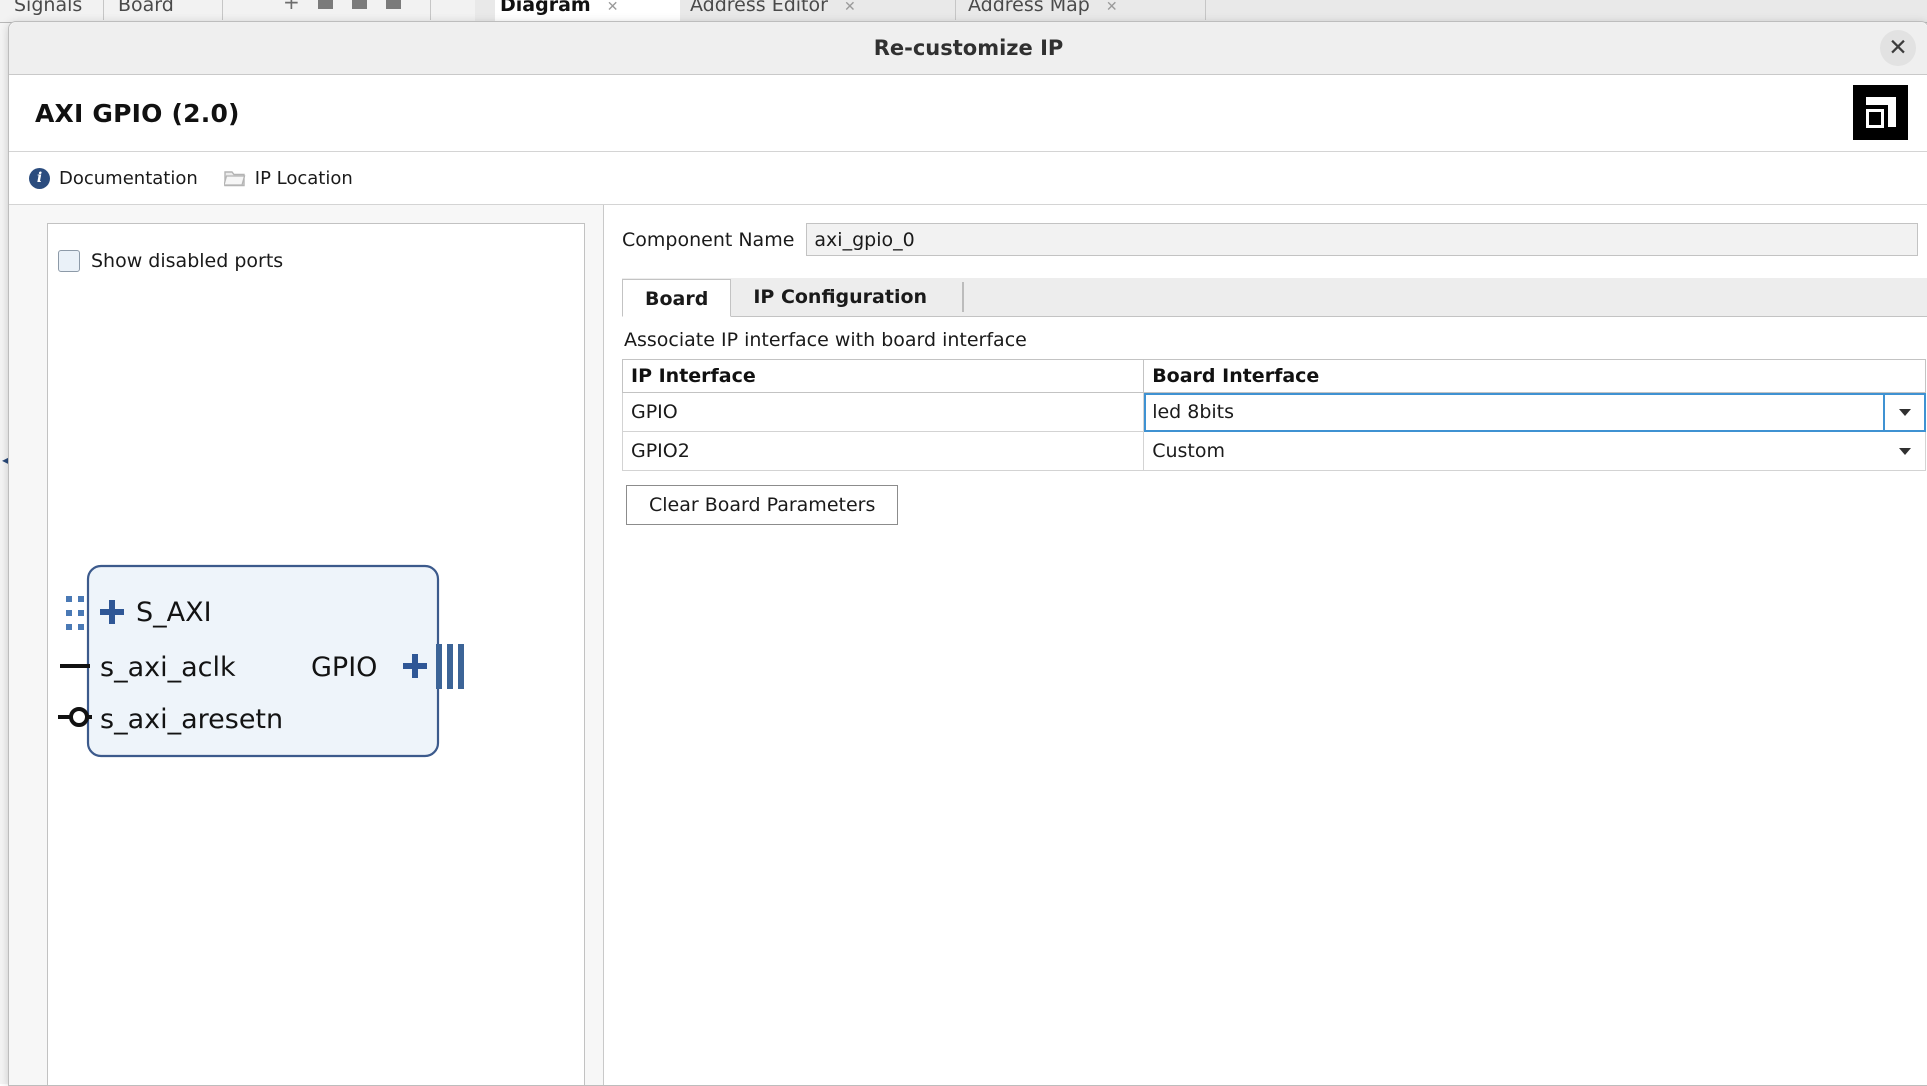 This screenshot has width=1927, height=1086. Describe the element at coordinates (708, 240) in the screenshot. I see `component-name-label: Component Name` at that location.